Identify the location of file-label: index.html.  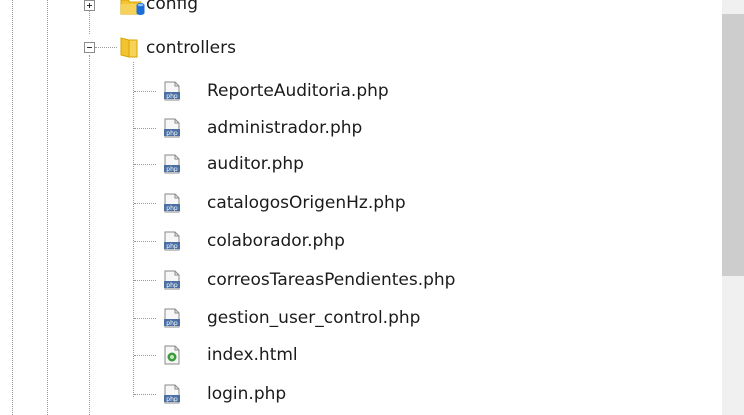
(252, 355).